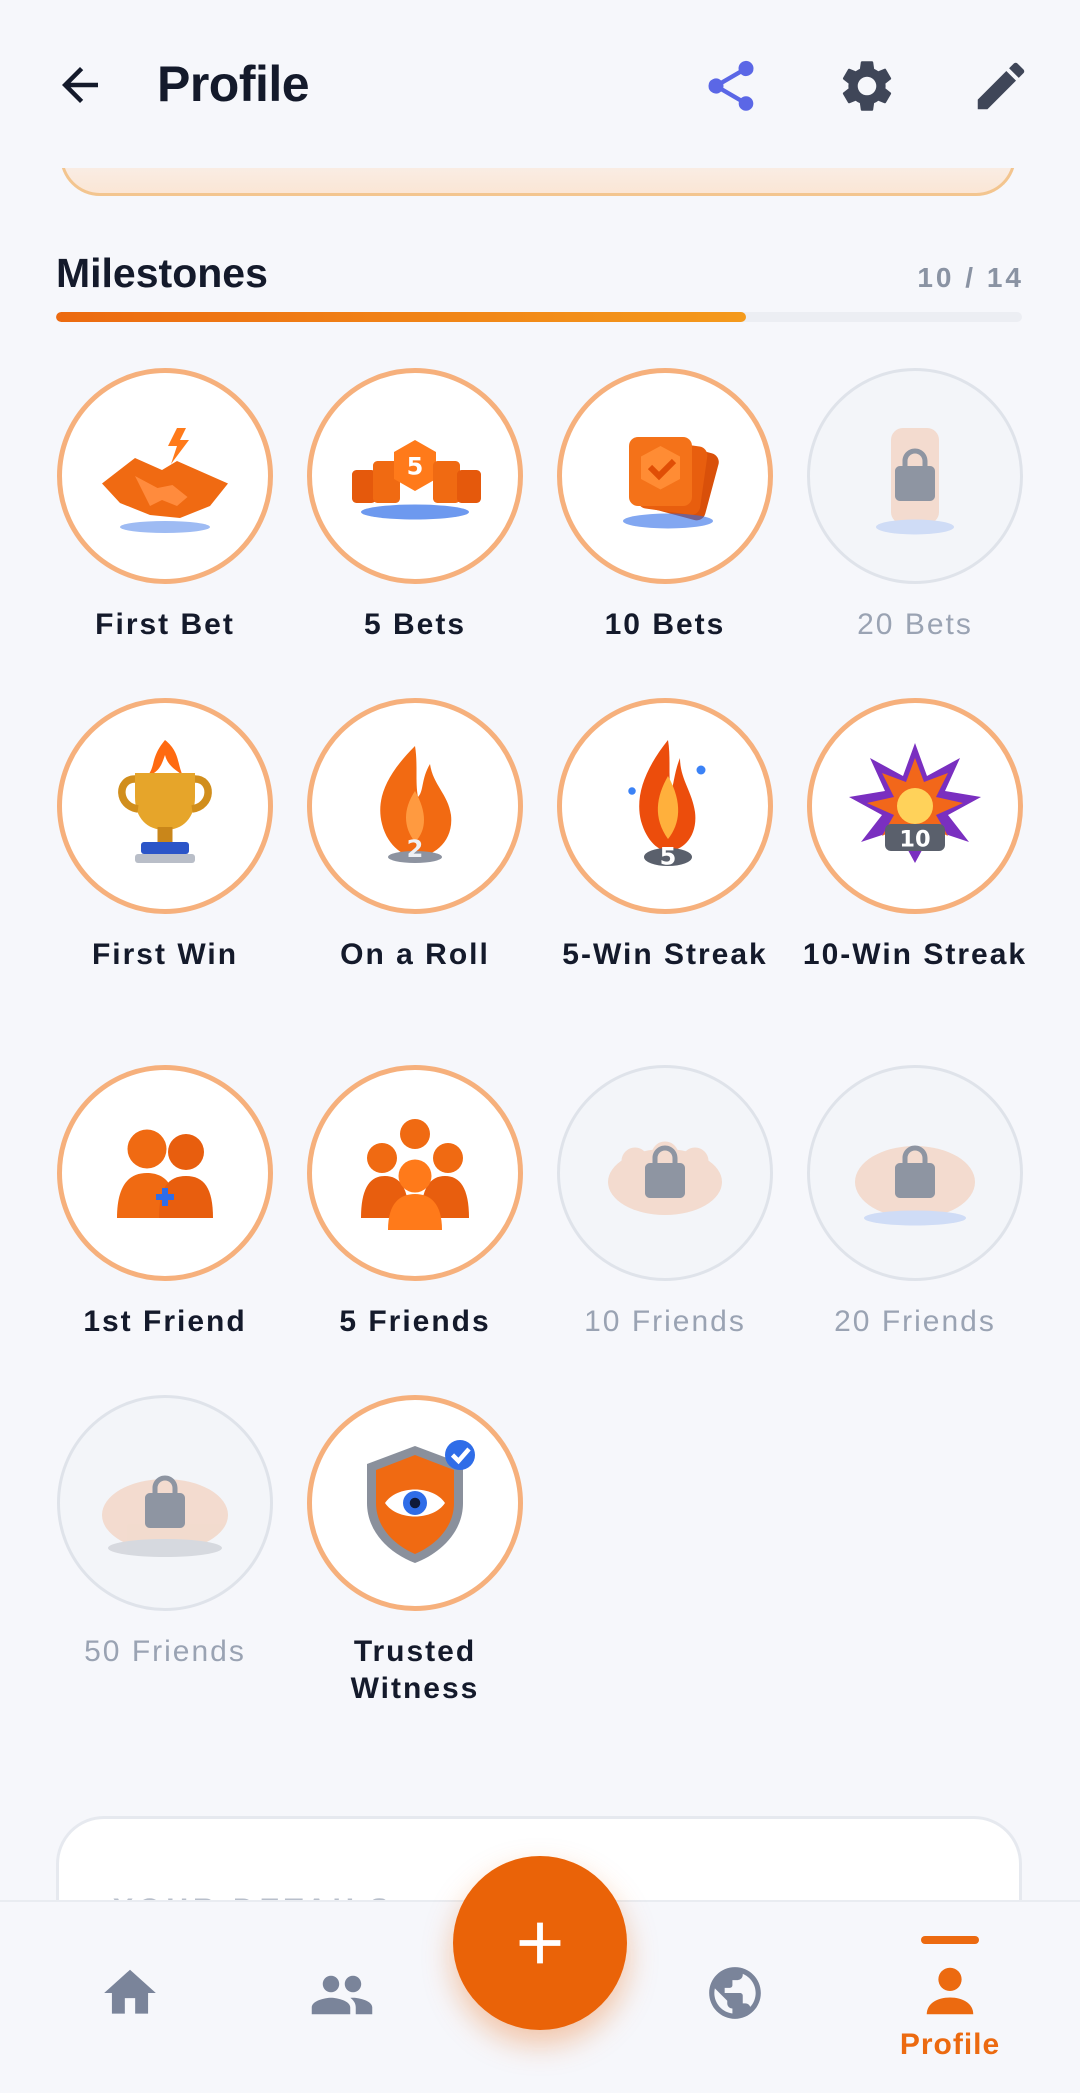 Image resolution: width=1080 pixels, height=2093 pixels. I want to click on people-icon, so click(342, 1995).